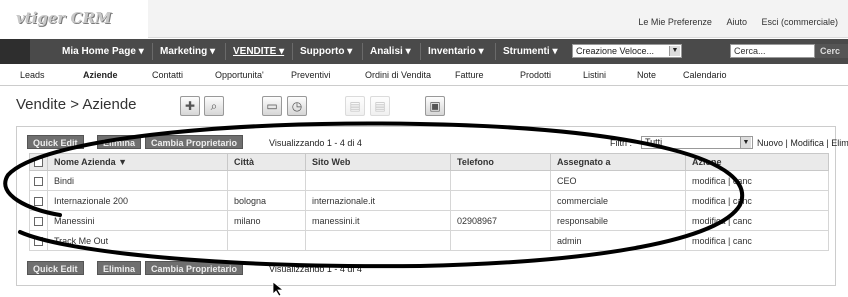 This screenshot has width=848, height=297. I want to click on import-glyph: ▤, so click(355, 106).